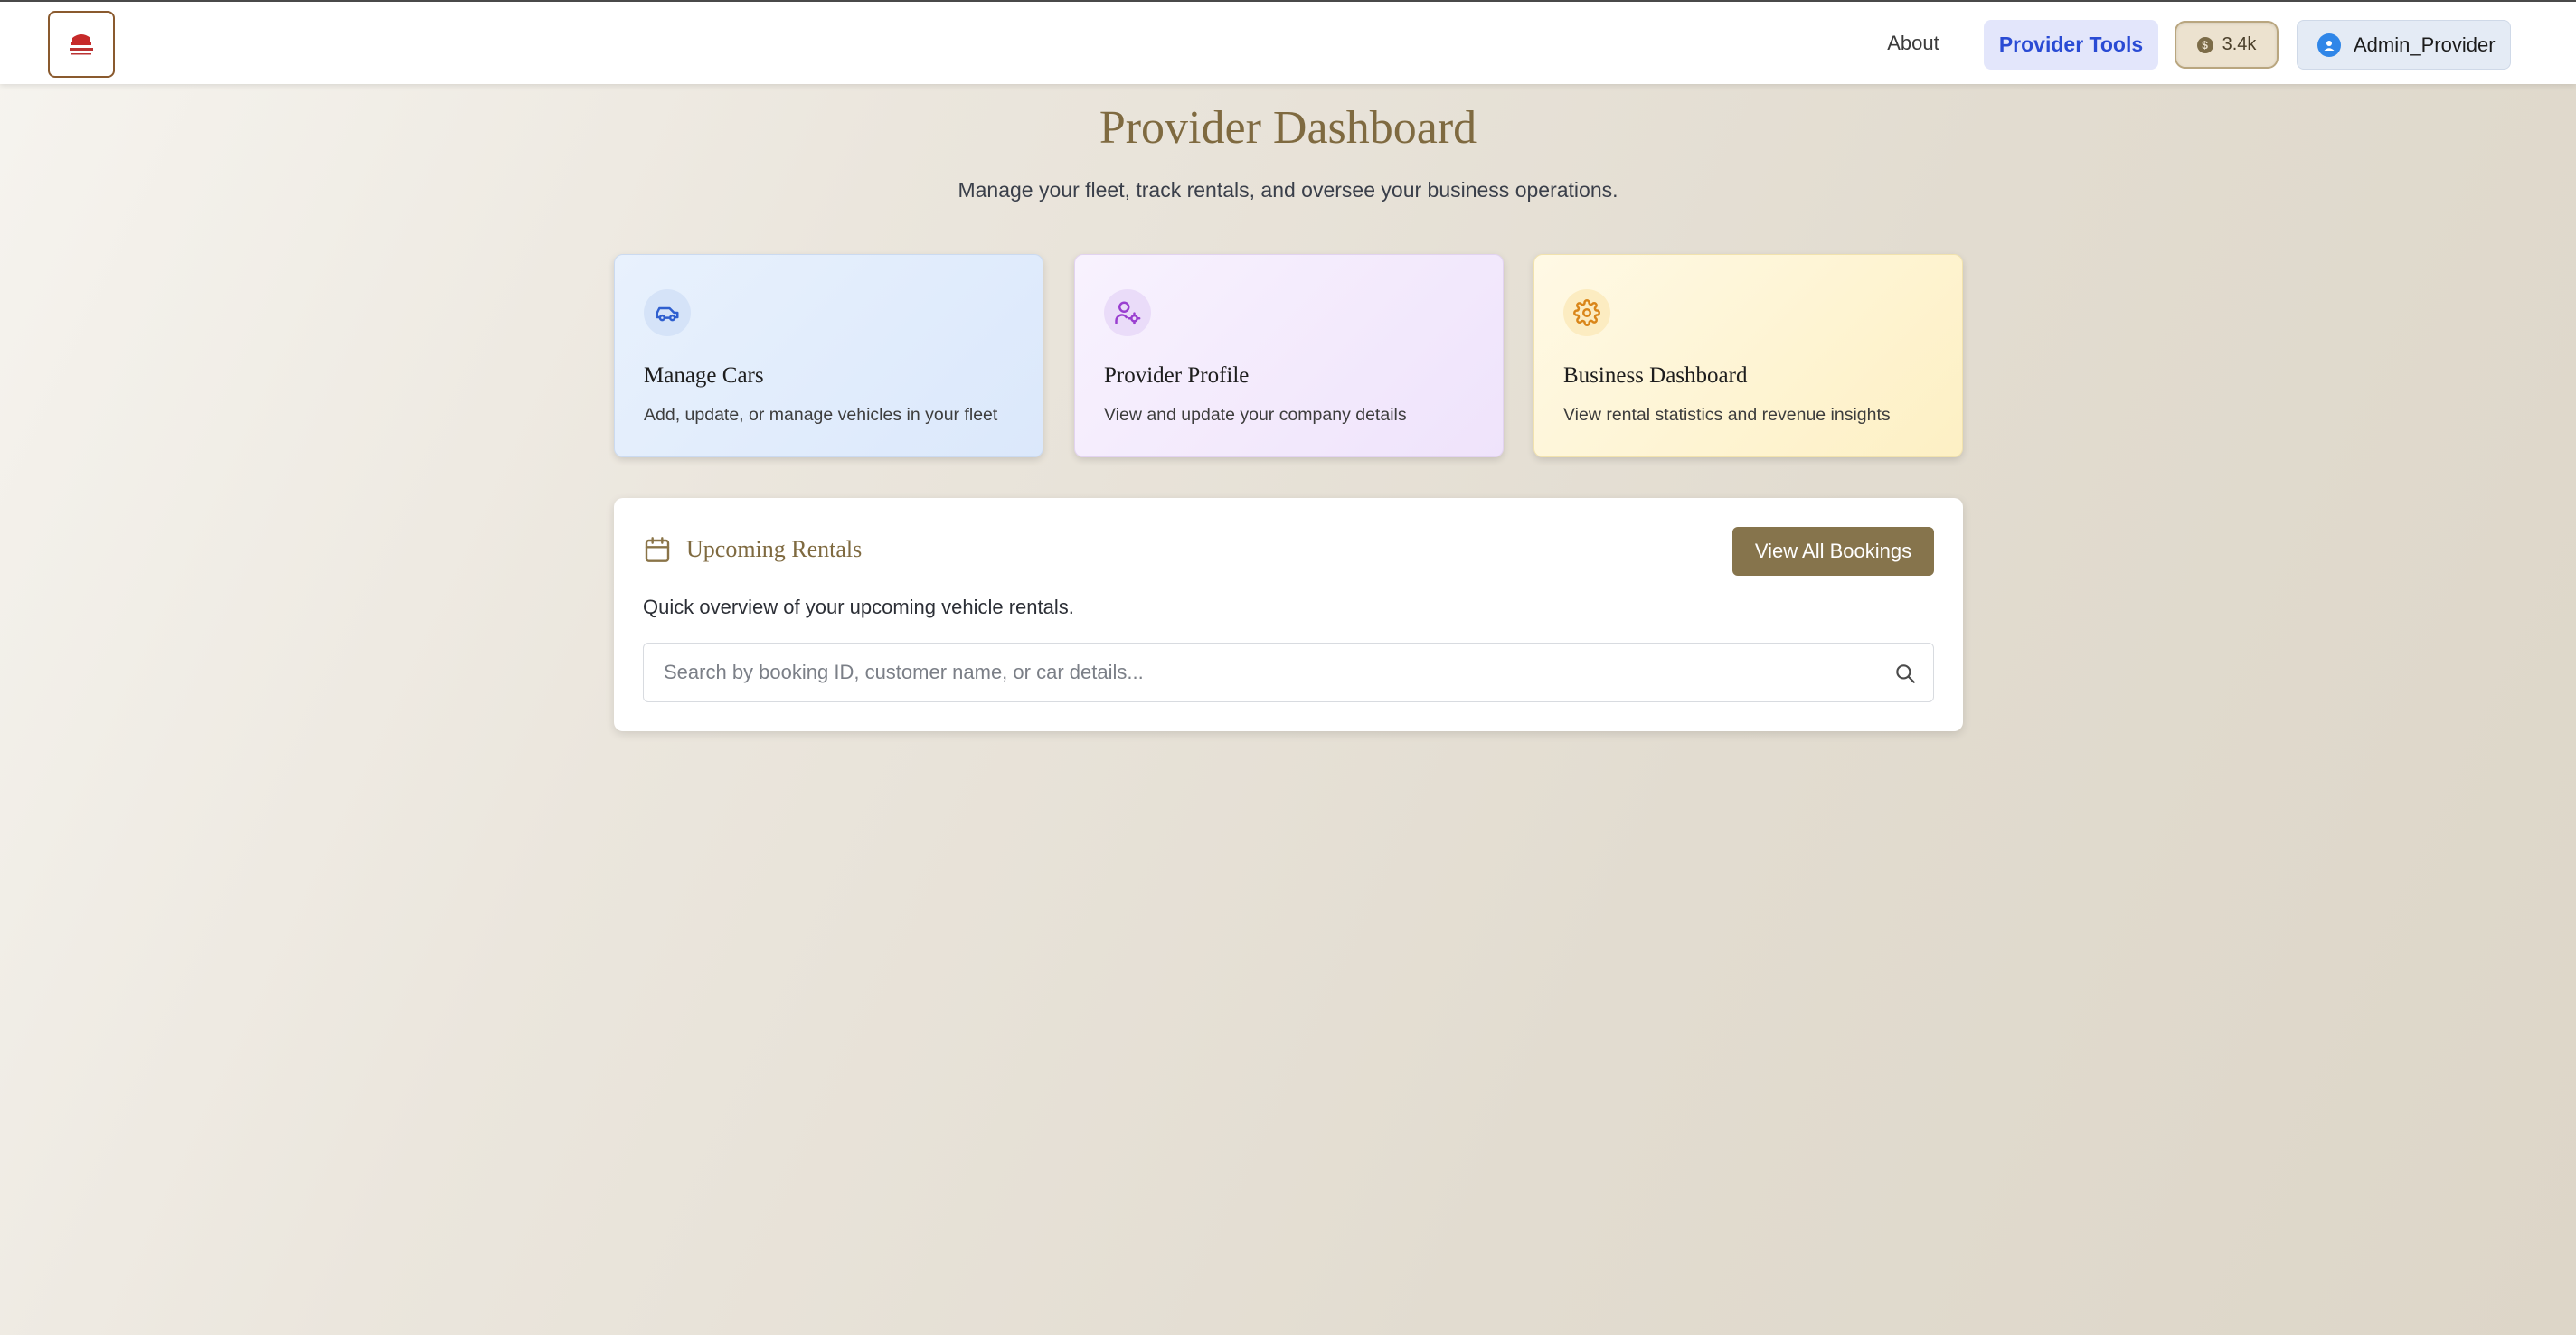  I want to click on page-title: Provider Dashboard, so click(1288, 128).